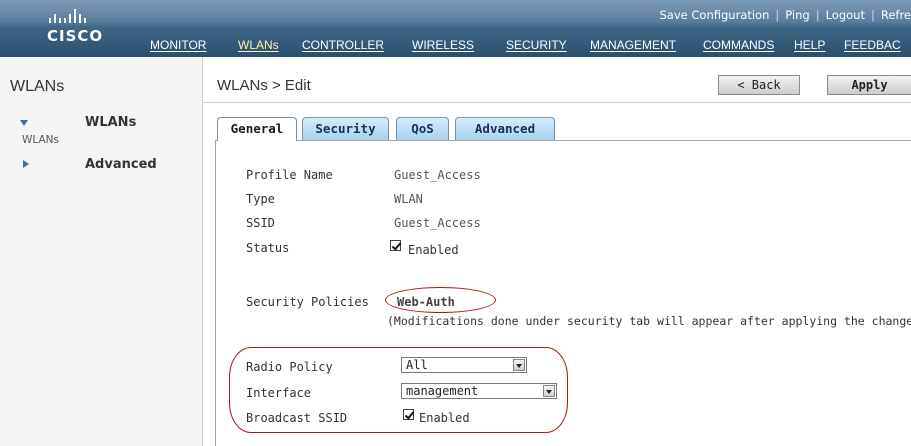 The image size is (911, 446). What do you see at coordinates (443, 45) in the screenshot?
I see `nav-wireless: WIRELESS` at bounding box center [443, 45].